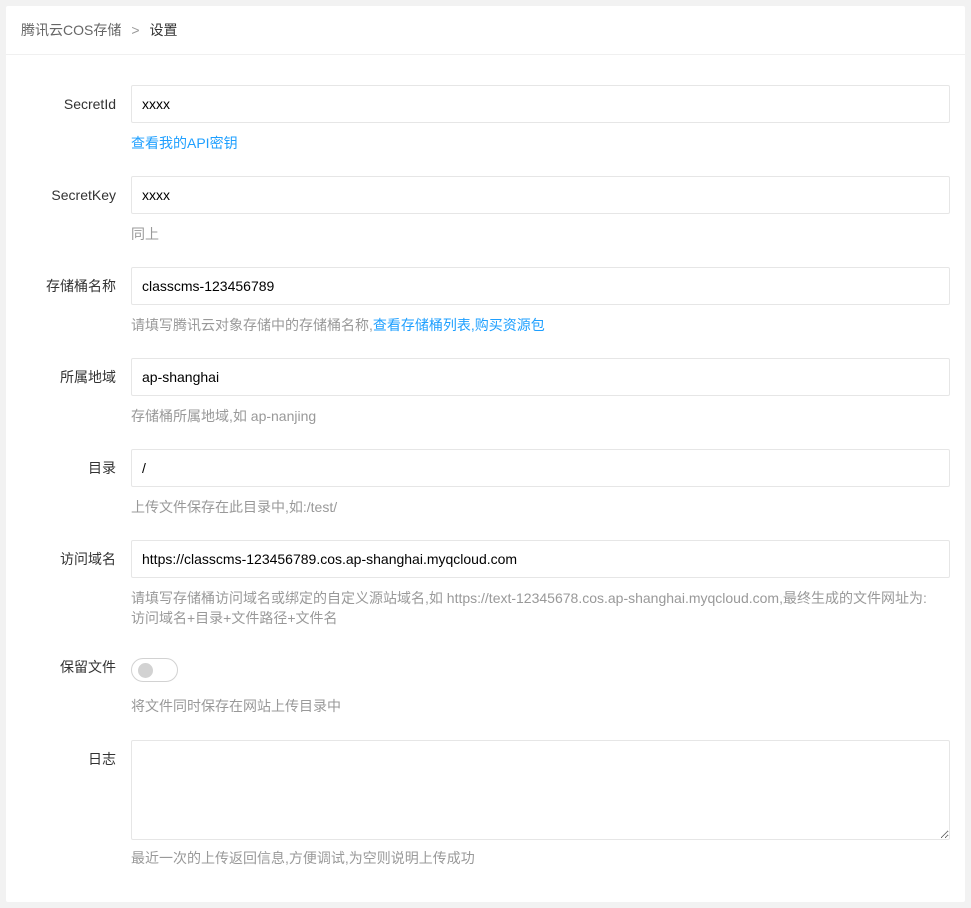 The image size is (971, 908). I want to click on log-help: 最近一次的上传返回信息,方便调试,为空则说明上传成功, so click(303, 858).